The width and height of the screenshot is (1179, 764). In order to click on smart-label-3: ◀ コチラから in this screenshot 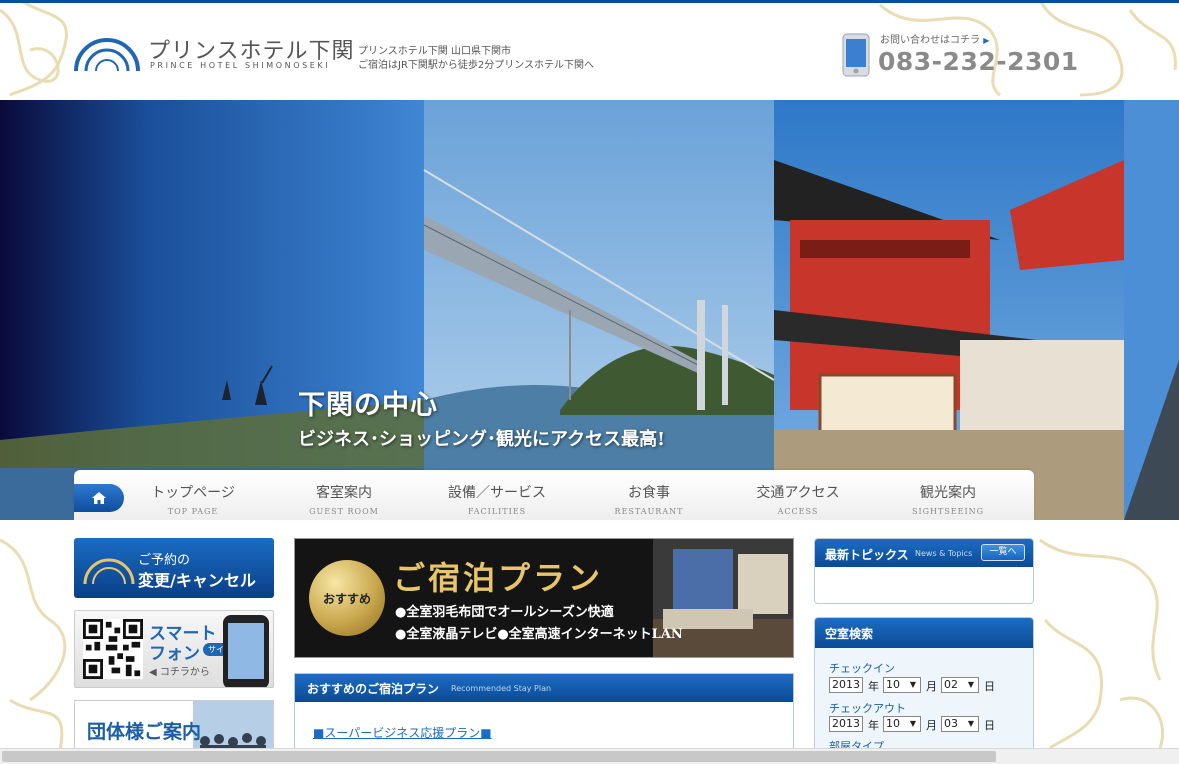, I will do `click(179, 672)`.